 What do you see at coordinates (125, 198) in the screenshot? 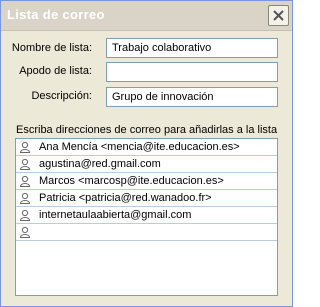
I see `list-item-text: Patricia <patricia@red.wanadoo.fr>` at bounding box center [125, 198].